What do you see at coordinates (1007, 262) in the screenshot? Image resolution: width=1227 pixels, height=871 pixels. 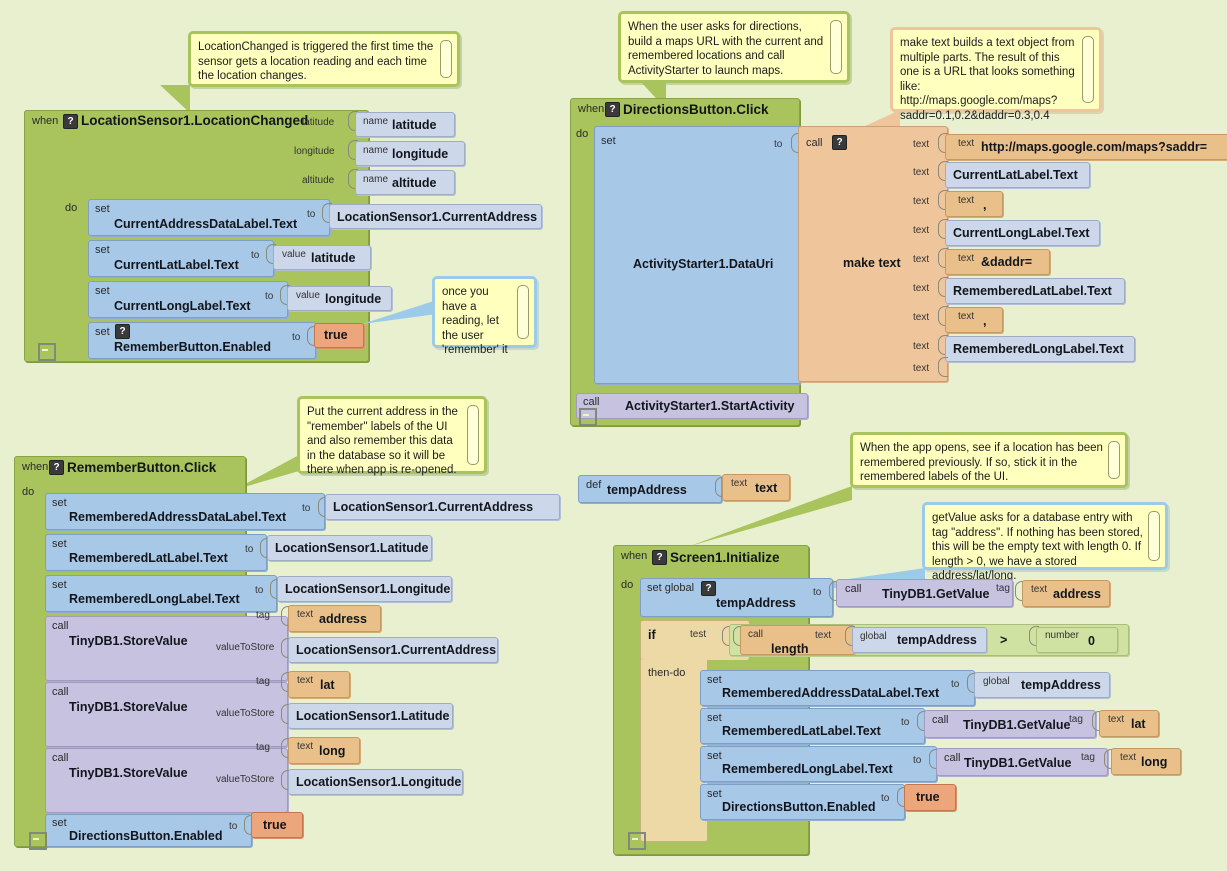 I see `text-value-mt-4: &daddr=` at bounding box center [1007, 262].